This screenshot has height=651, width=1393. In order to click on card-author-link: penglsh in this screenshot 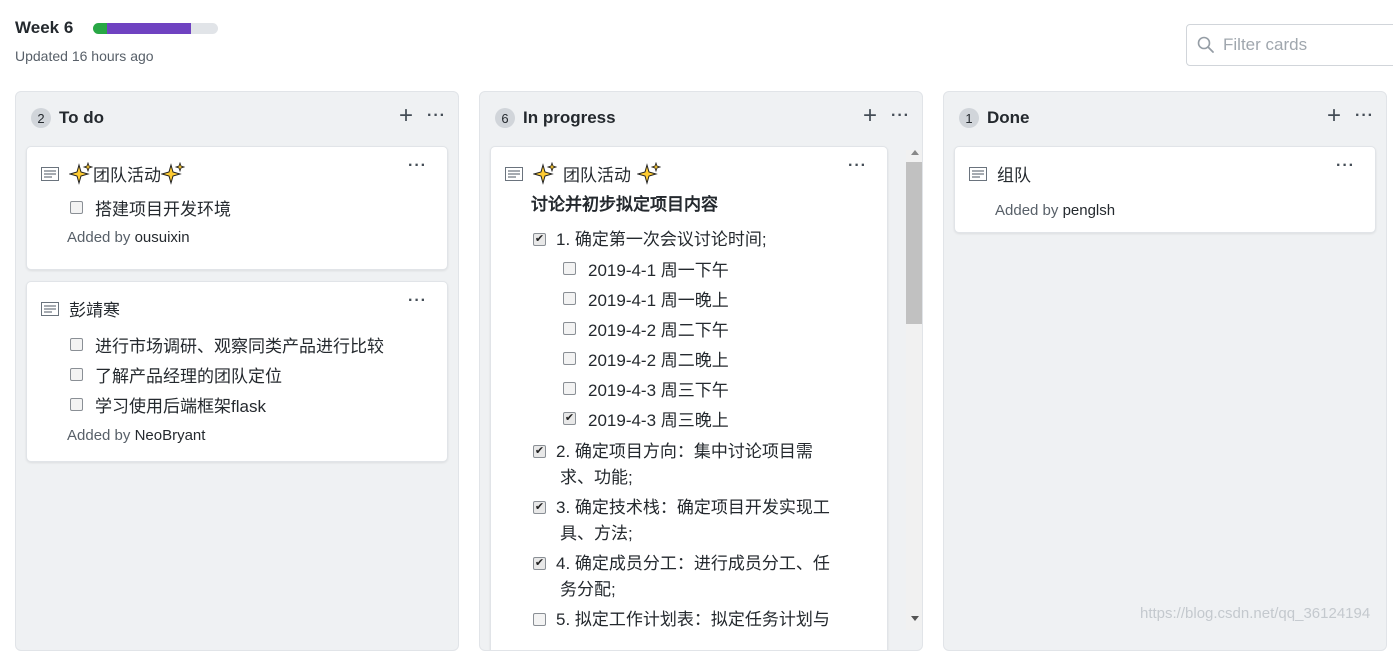, I will do `click(1089, 210)`.